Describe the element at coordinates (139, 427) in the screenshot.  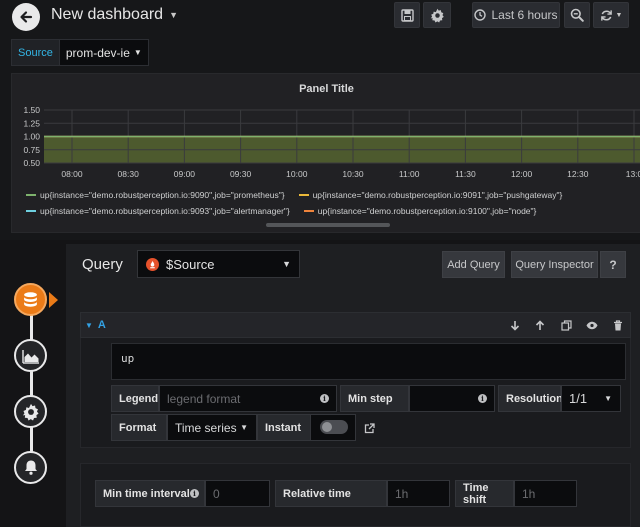
I see `format-label: Format` at that location.